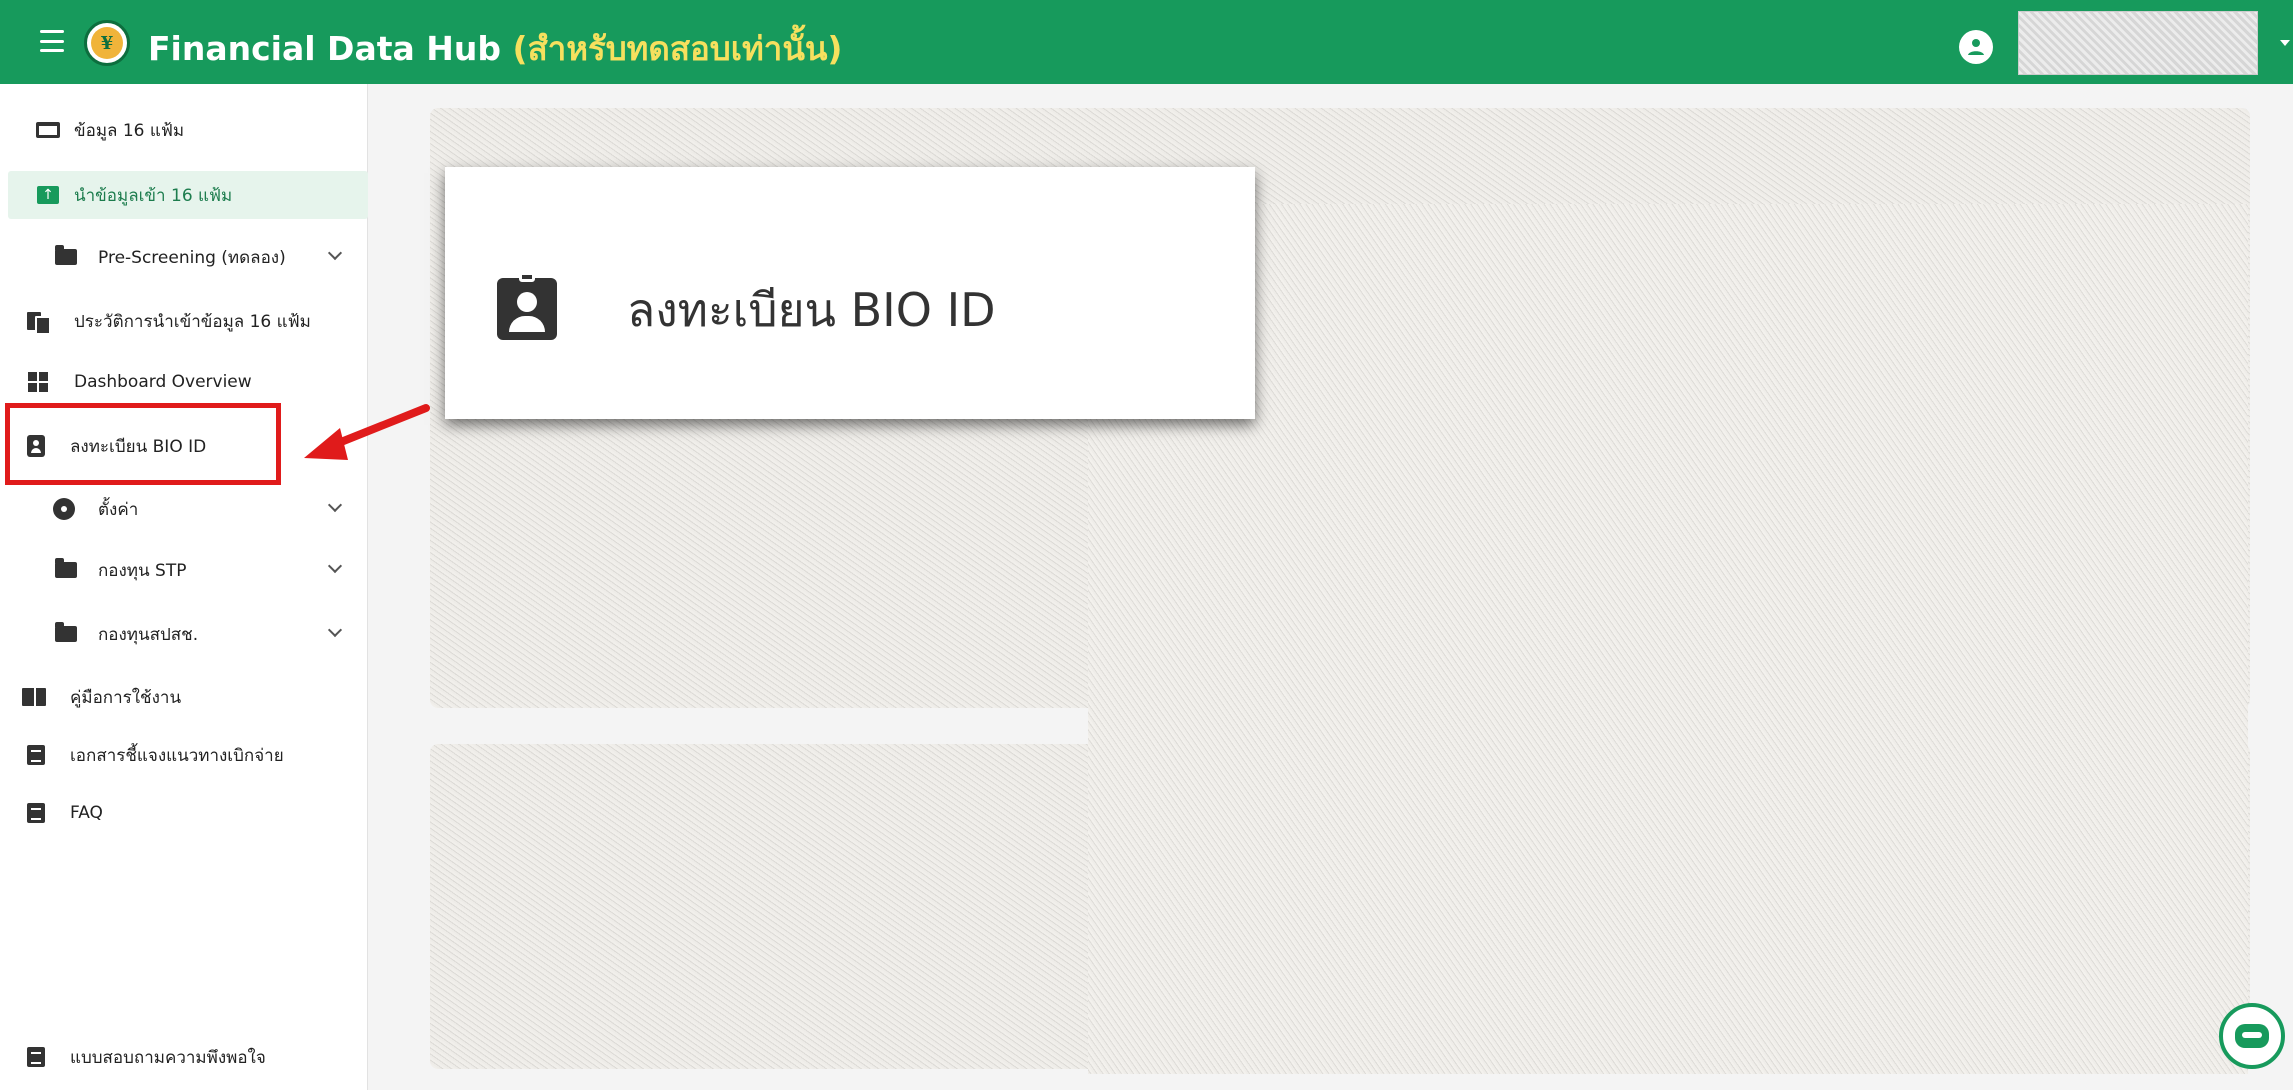  What do you see at coordinates (107, 43) in the screenshot?
I see `app-logo: ¥` at bounding box center [107, 43].